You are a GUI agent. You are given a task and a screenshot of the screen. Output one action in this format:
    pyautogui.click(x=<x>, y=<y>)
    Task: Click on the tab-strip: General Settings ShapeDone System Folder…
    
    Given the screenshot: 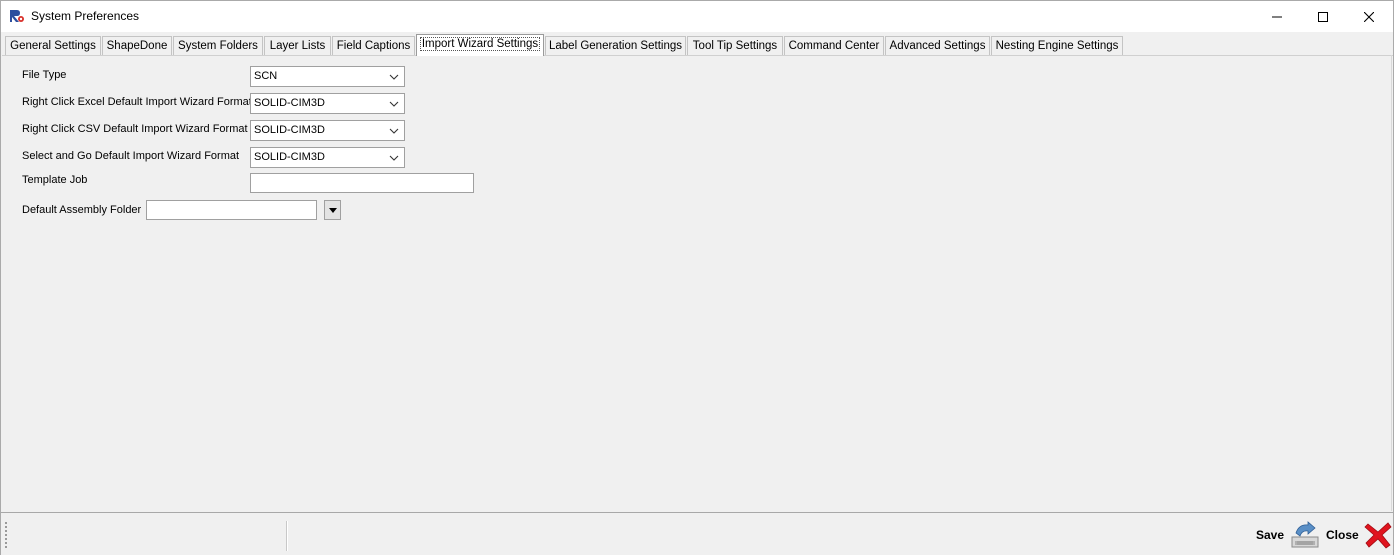 What is the action you would take?
    pyautogui.click(x=697, y=44)
    